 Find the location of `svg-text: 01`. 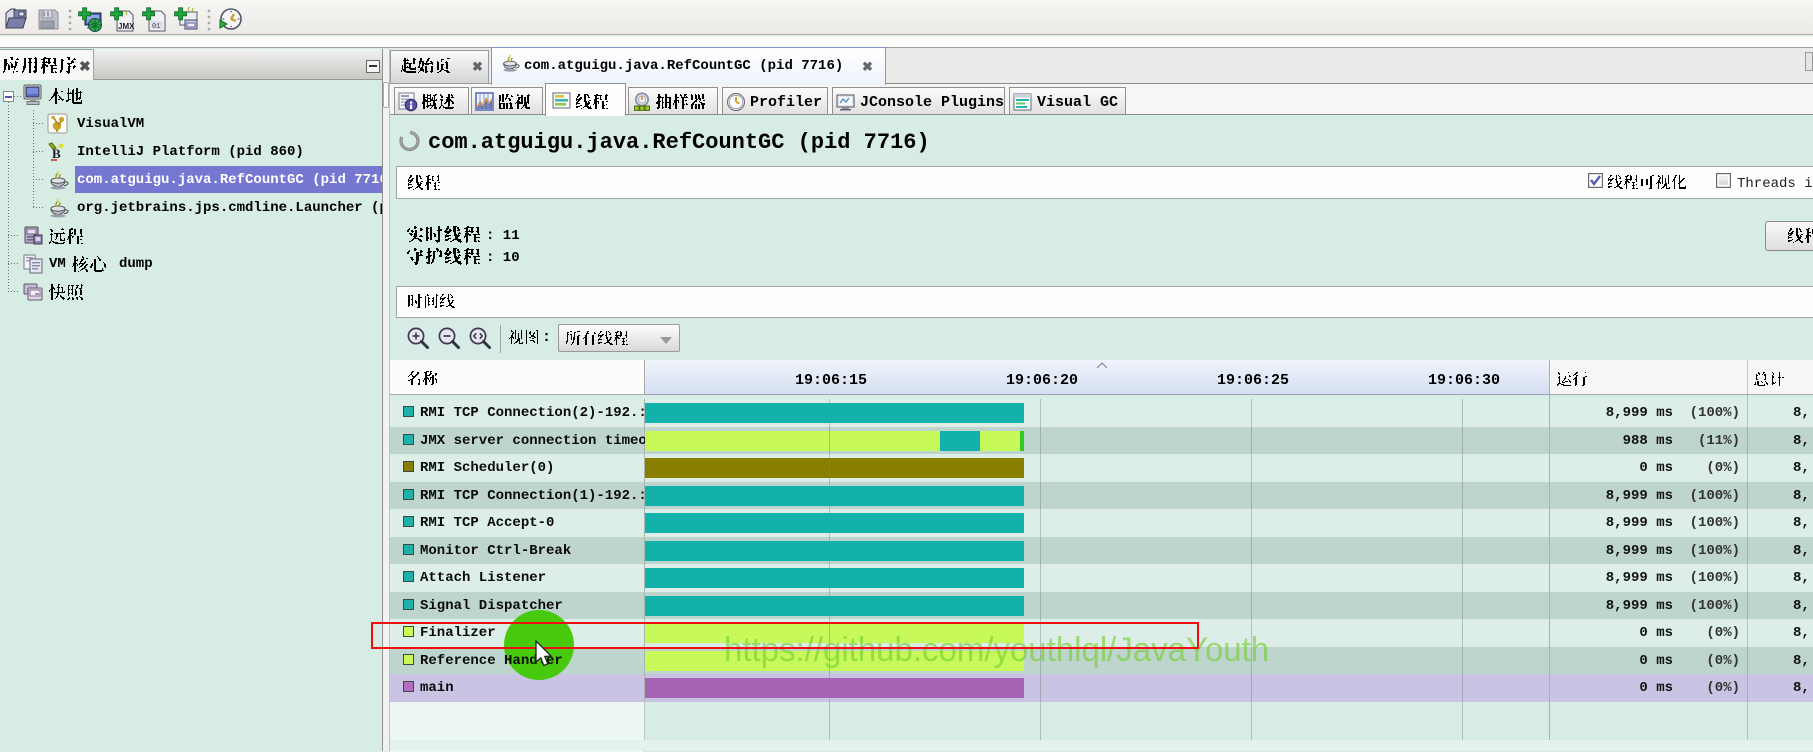

svg-text: 01 is located at coordinates (156, 27).